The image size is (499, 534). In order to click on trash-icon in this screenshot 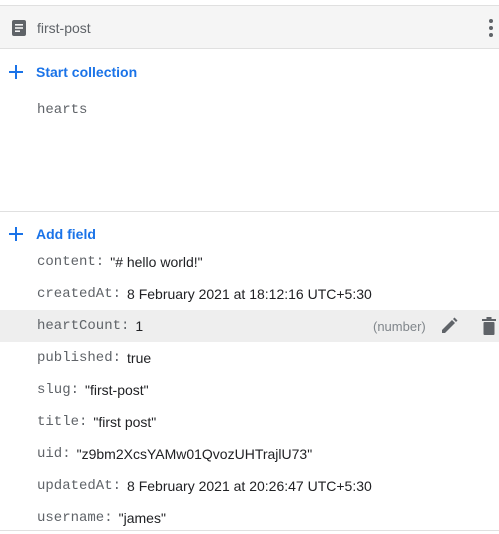, I will do `click(489, 326)`.